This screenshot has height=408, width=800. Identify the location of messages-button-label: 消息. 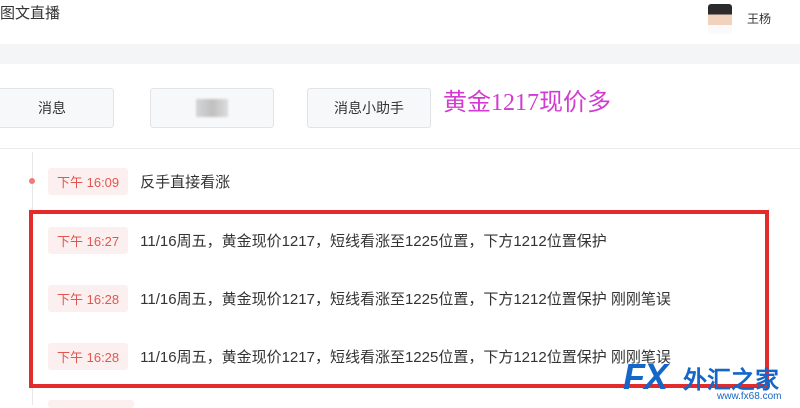
(52, 108).